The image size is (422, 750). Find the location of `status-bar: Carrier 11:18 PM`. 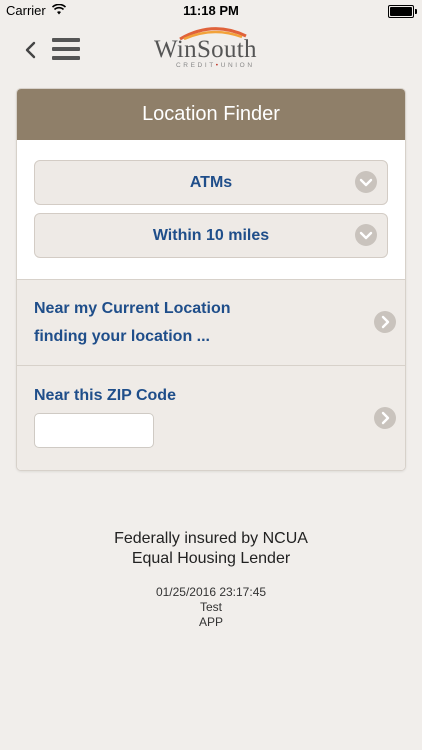

status-bar: Carrier 11:18 PM is located at coordinates (211, 11).